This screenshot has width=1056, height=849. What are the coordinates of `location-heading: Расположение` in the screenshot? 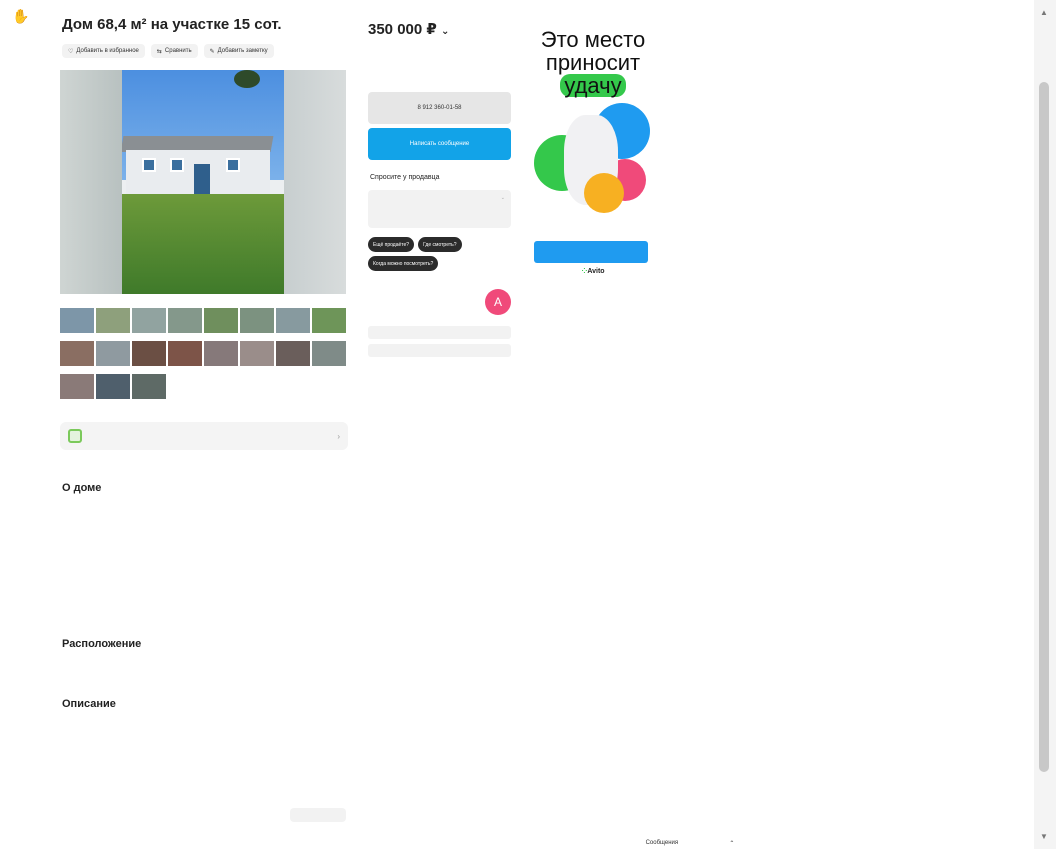 It's located at (102, 644).